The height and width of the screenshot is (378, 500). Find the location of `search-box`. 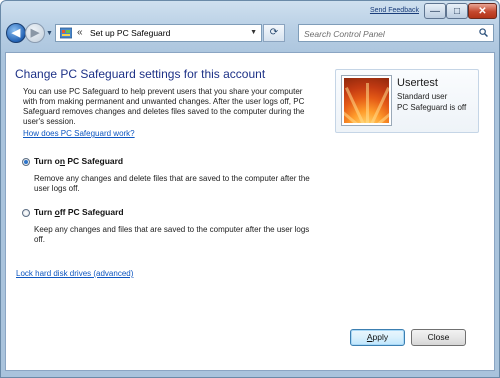

search-box is located at coordinates (396, 33).